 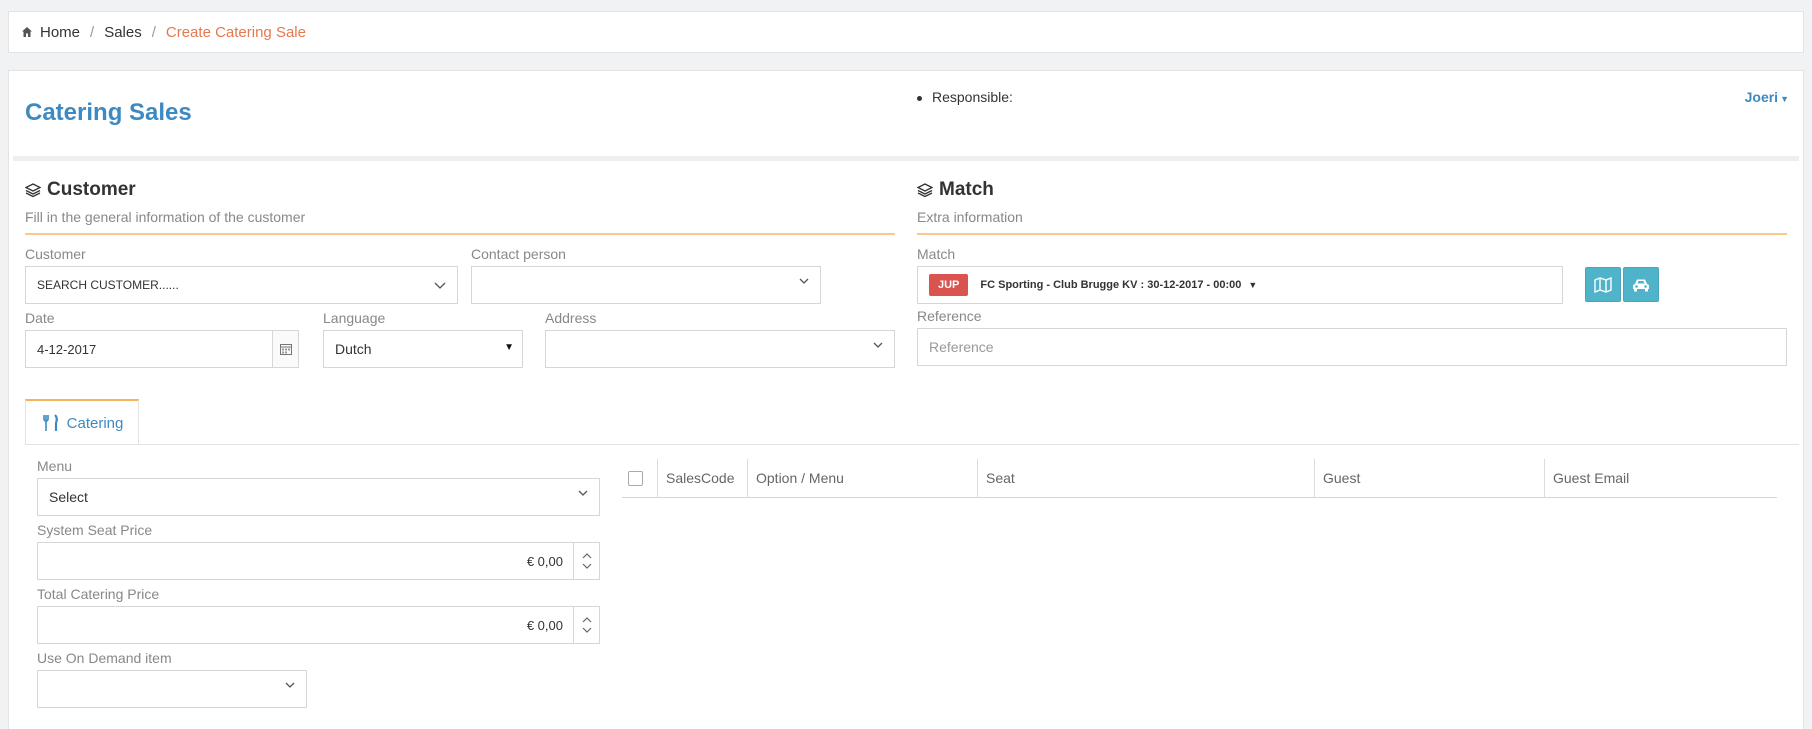 I want to click on responsible-item: Responsible:, so click(x=965, y=97).